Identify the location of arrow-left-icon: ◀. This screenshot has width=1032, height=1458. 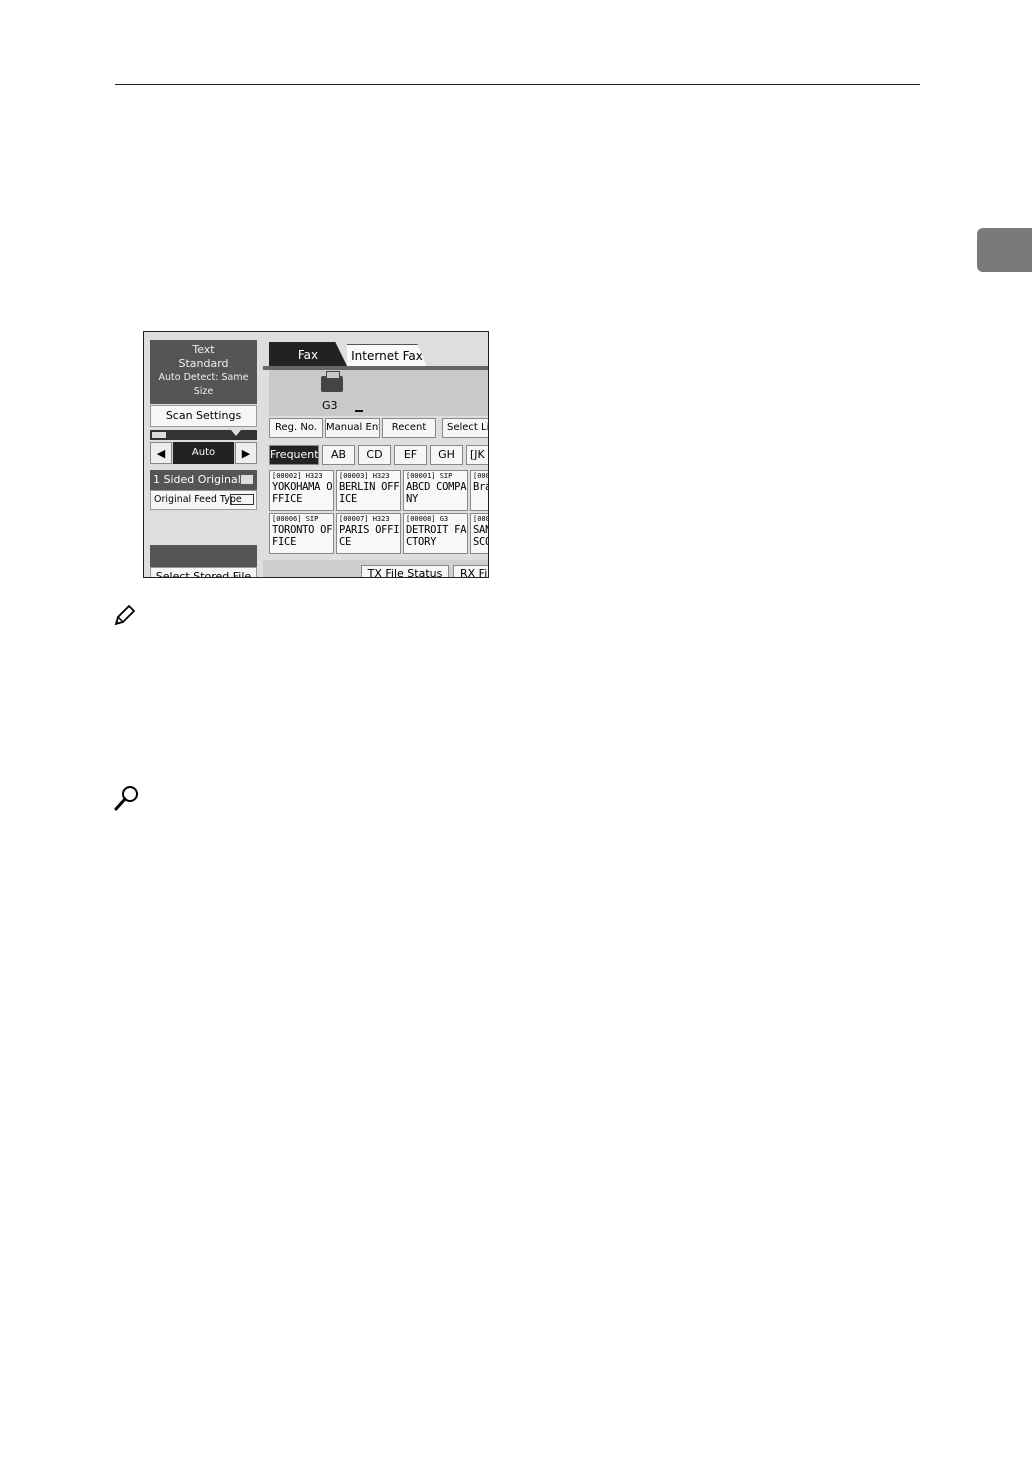
(161, 453).